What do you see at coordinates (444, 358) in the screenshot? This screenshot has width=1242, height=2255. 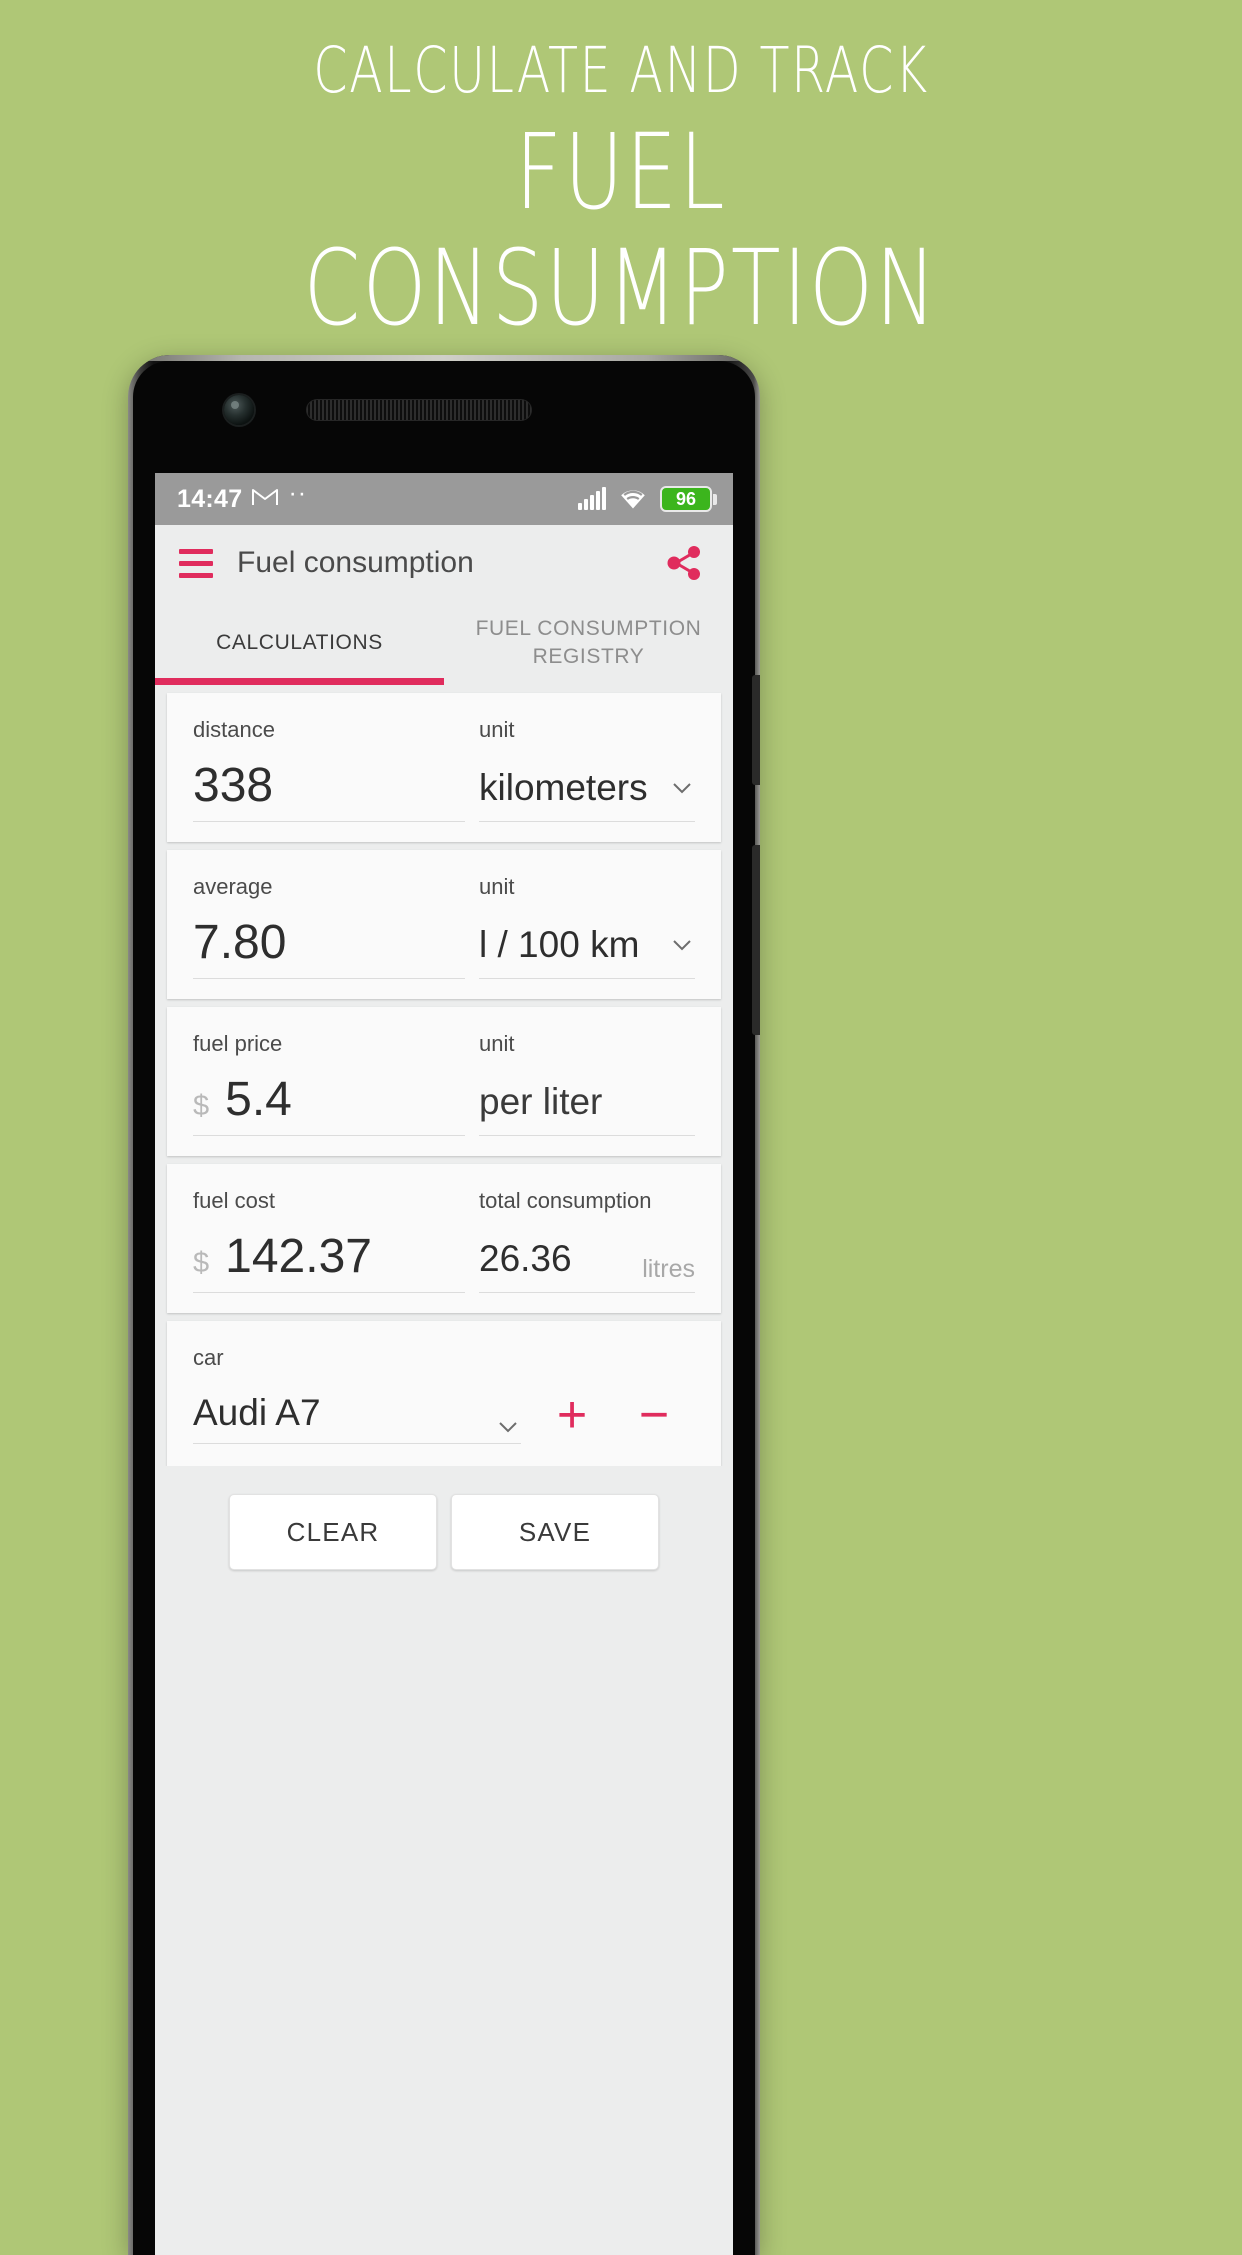 I see `phone-top-edge` at bounding box center [444, 358].